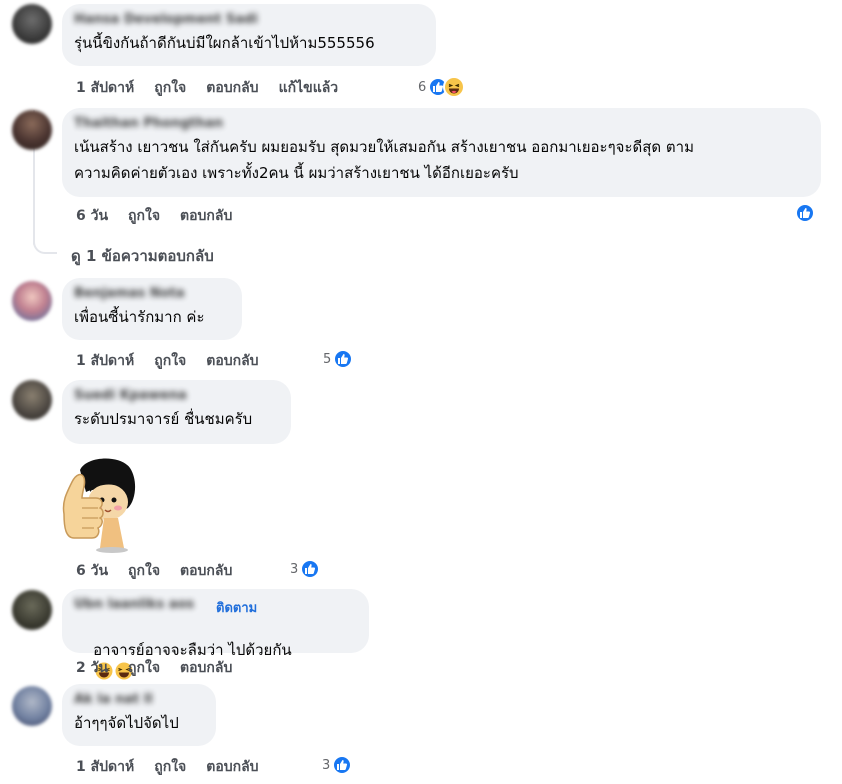 The image size is (842, 784). I want to click on reaction-summary, so click(805, 213).